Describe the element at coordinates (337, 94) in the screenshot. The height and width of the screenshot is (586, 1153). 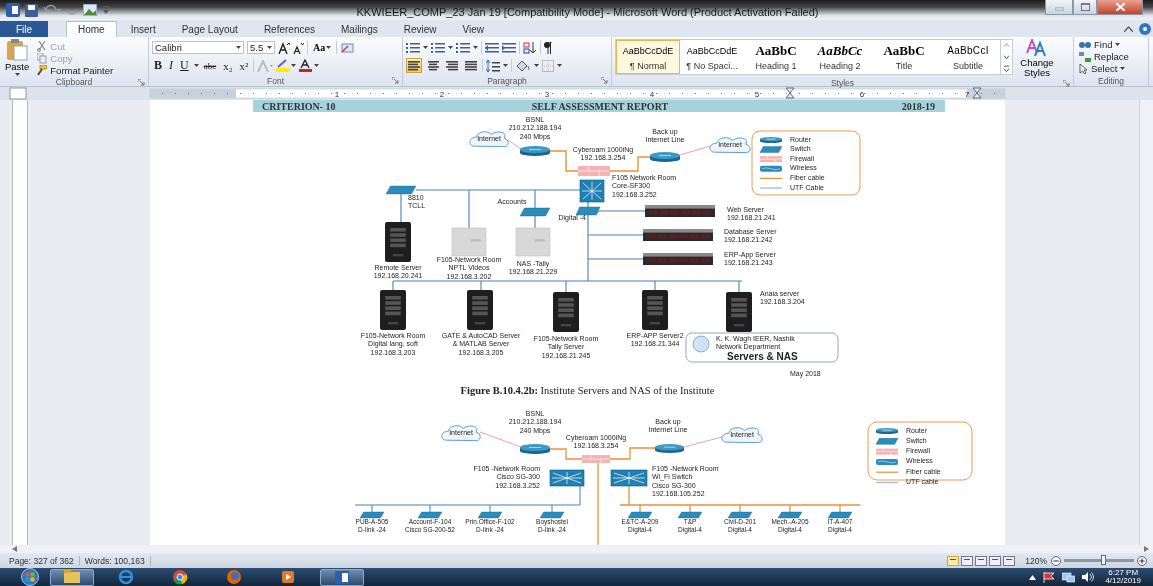
I see `ruler-number: 1` at that location.